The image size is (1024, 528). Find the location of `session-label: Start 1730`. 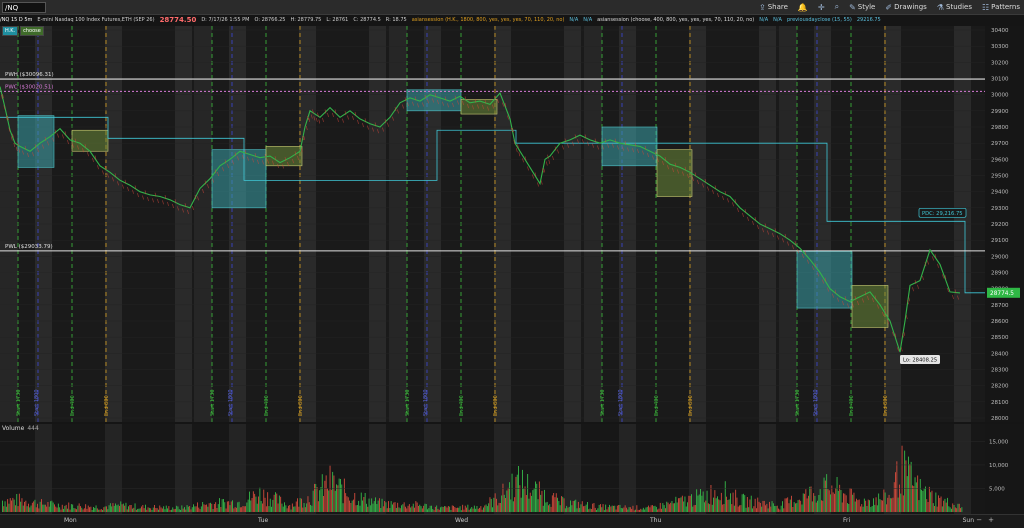

session-label: Start 1730 is located at coordinates (213, 402).